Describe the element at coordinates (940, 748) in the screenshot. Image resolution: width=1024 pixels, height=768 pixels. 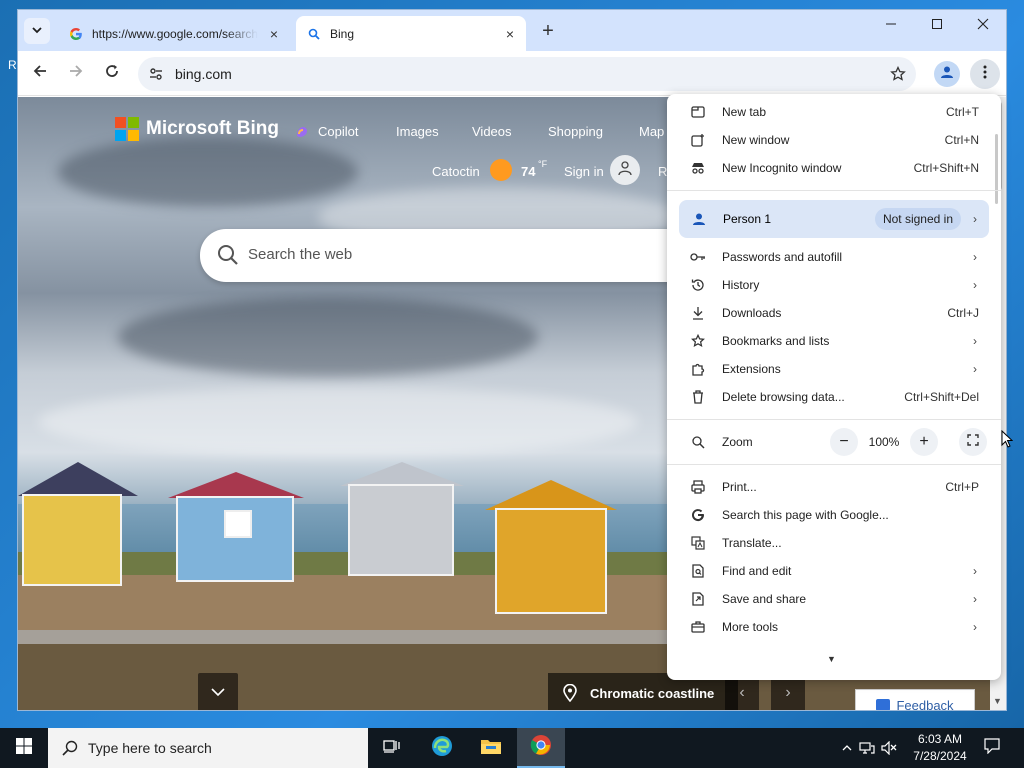
I see `system-clock: 6:03 AM 7/28/2024` at that location.